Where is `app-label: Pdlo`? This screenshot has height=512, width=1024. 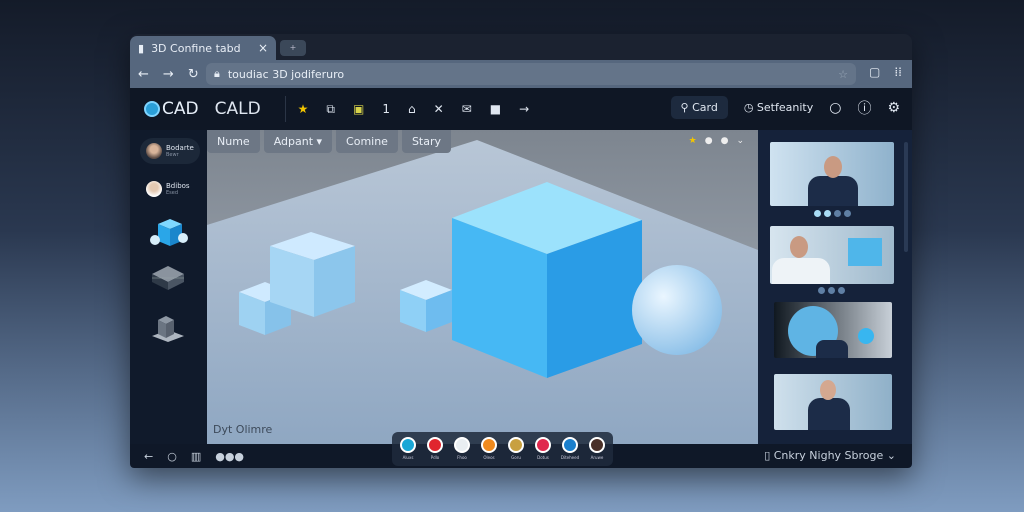
app-label: Pdlo is located at coordinates (435, 457).